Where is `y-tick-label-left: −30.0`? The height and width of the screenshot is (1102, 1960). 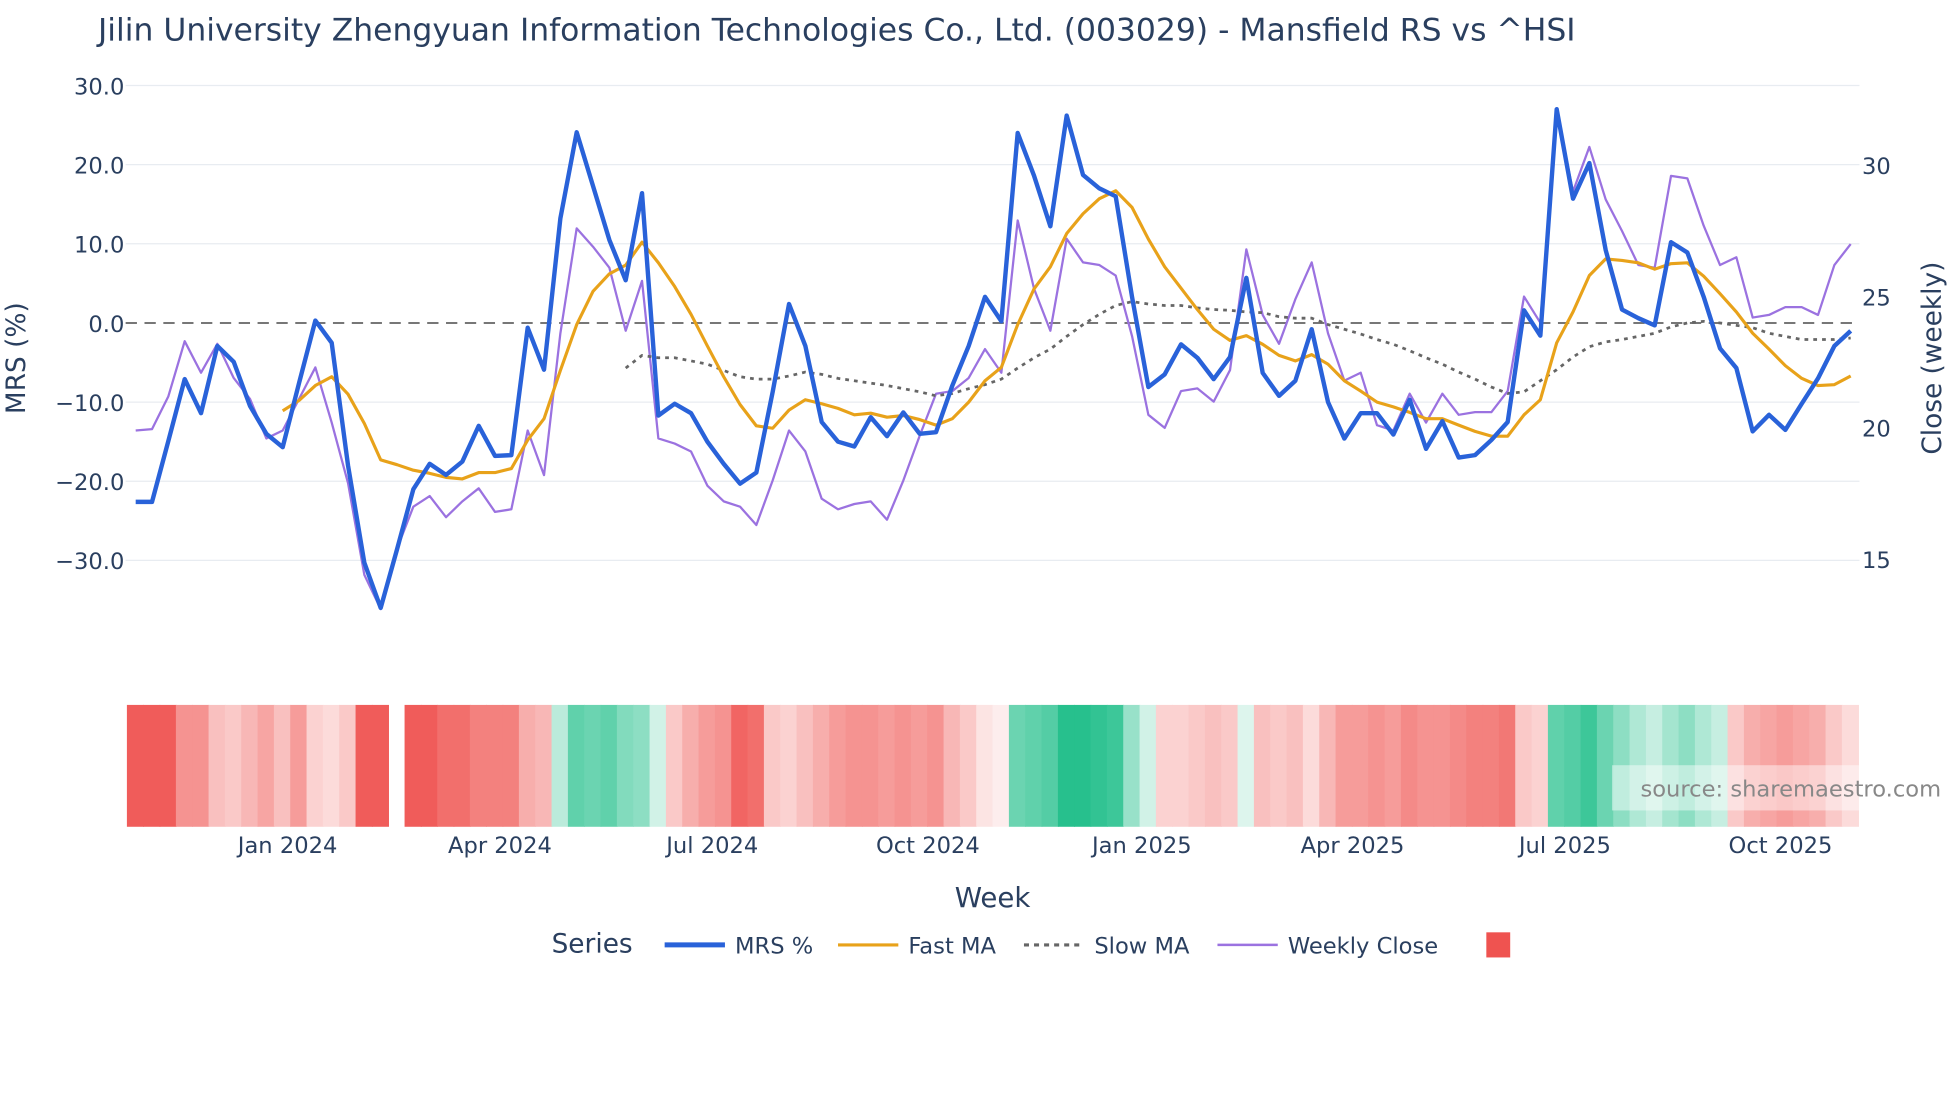
y-tick-label-left: −30.0 is located at coordinates (89, 562).